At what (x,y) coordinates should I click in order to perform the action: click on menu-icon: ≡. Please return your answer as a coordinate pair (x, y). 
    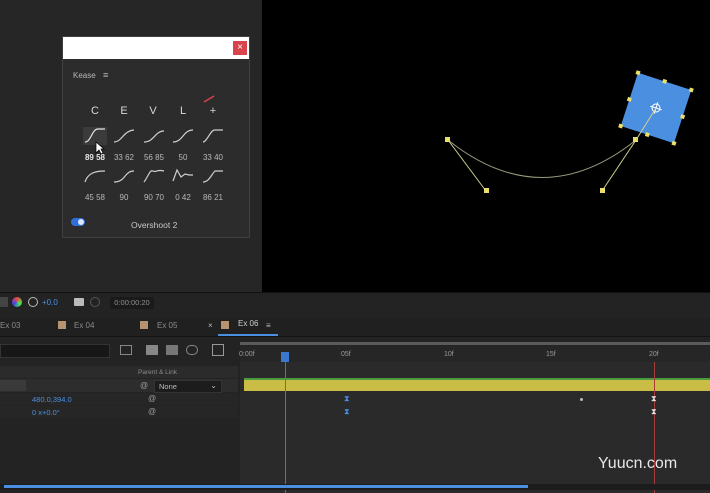
    Looking at the image, I should click on (105, 75).